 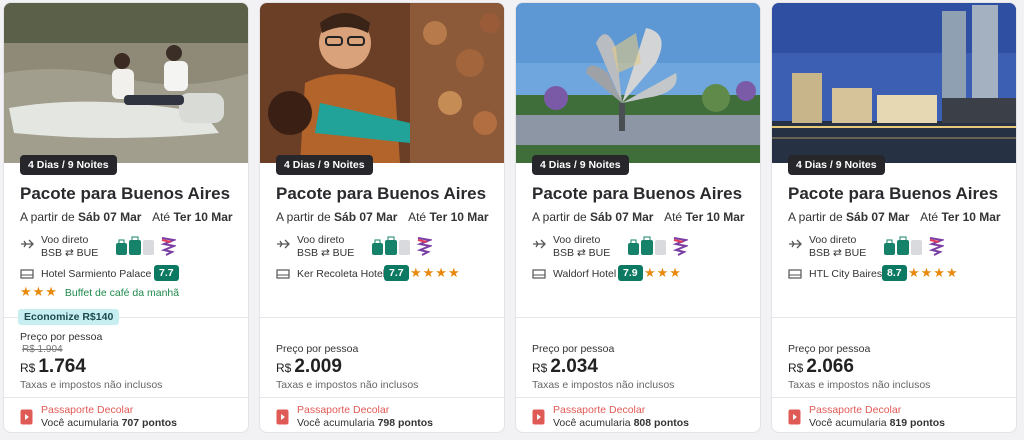 I want to click on flight-info: Voo direto BSB ⇄ BUE, so click(x=130, y=247).